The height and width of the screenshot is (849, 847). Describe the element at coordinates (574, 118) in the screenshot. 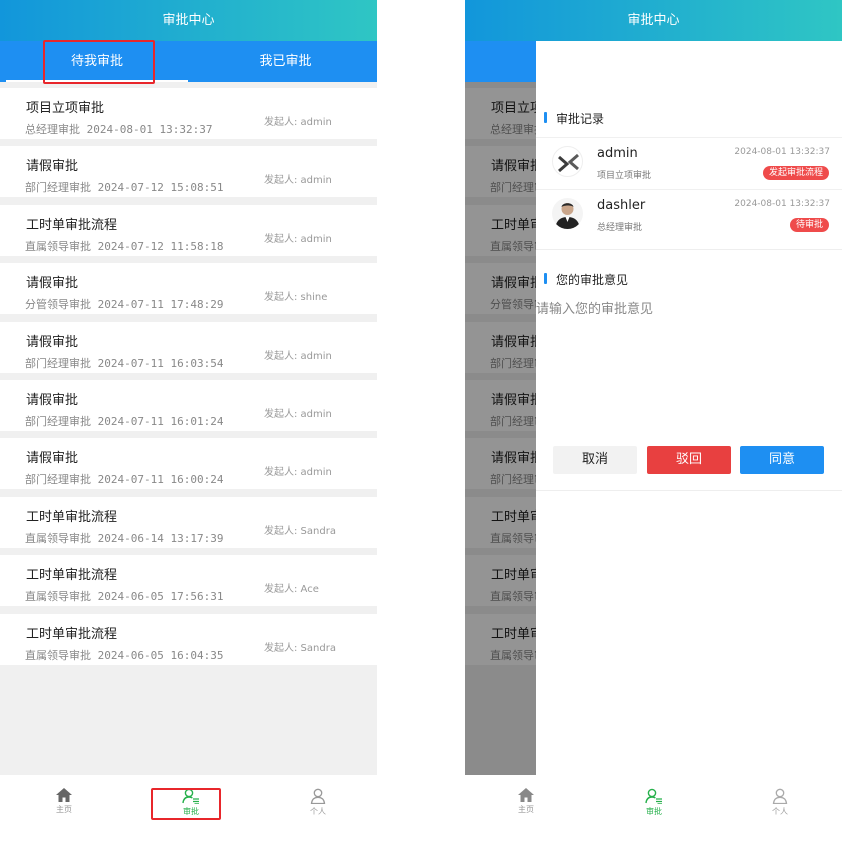

I see `records-heading: 审批记录` at that location.